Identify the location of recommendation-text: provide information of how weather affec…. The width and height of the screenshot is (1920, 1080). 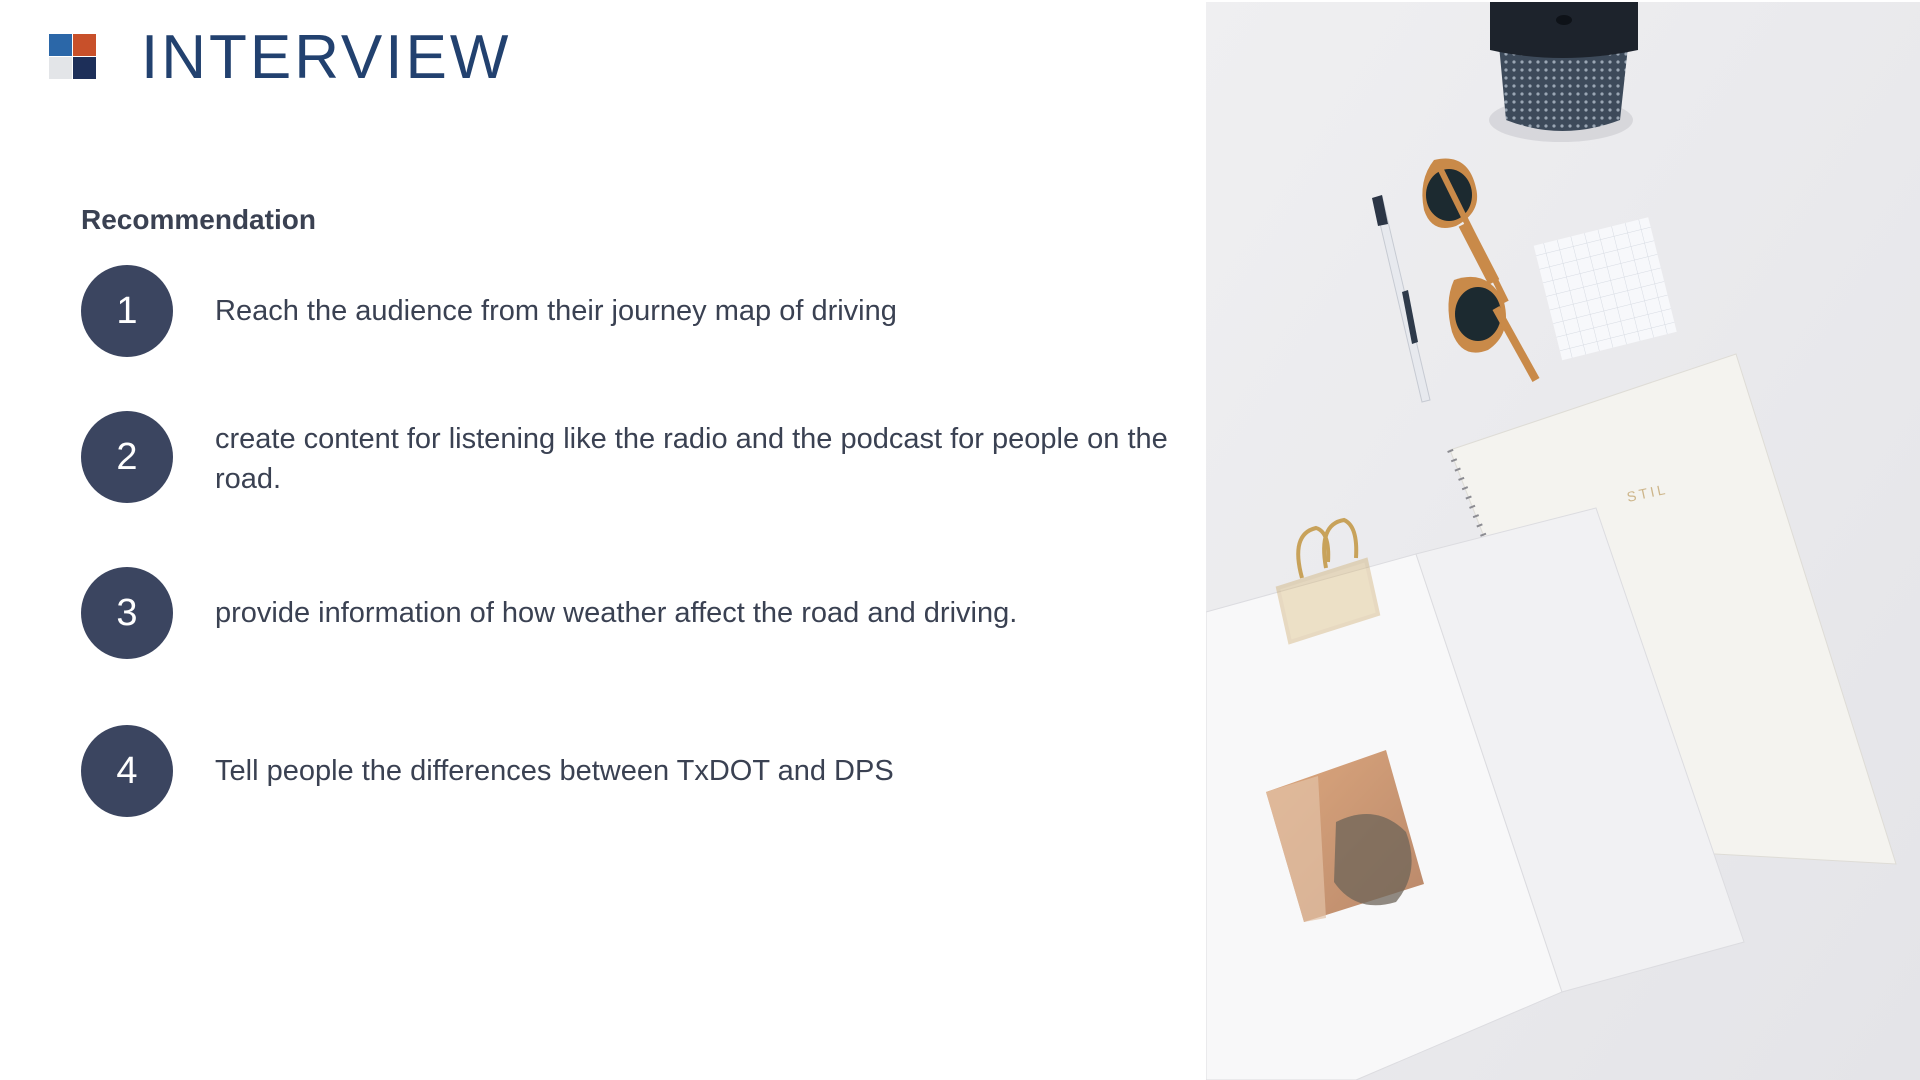
(616, 613).